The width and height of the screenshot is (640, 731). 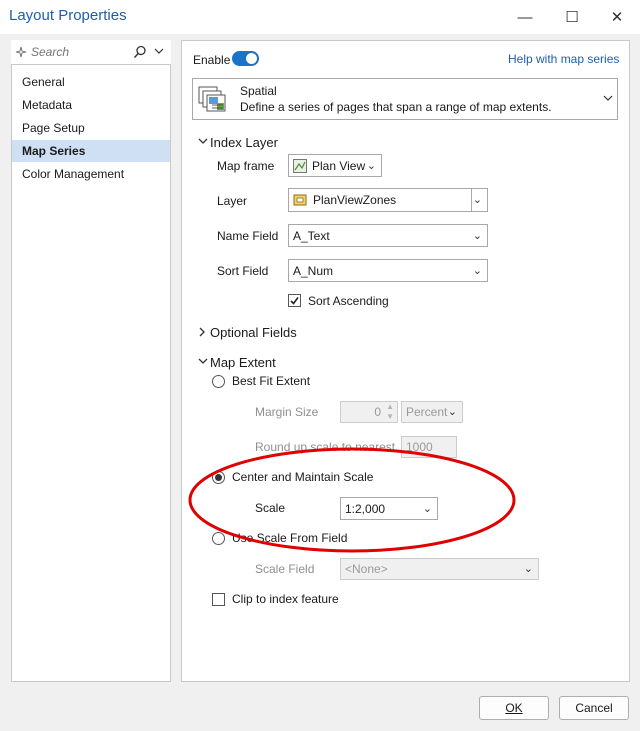 I want to click on layer-value: PlanViewZones, so click(x=355, y=200).